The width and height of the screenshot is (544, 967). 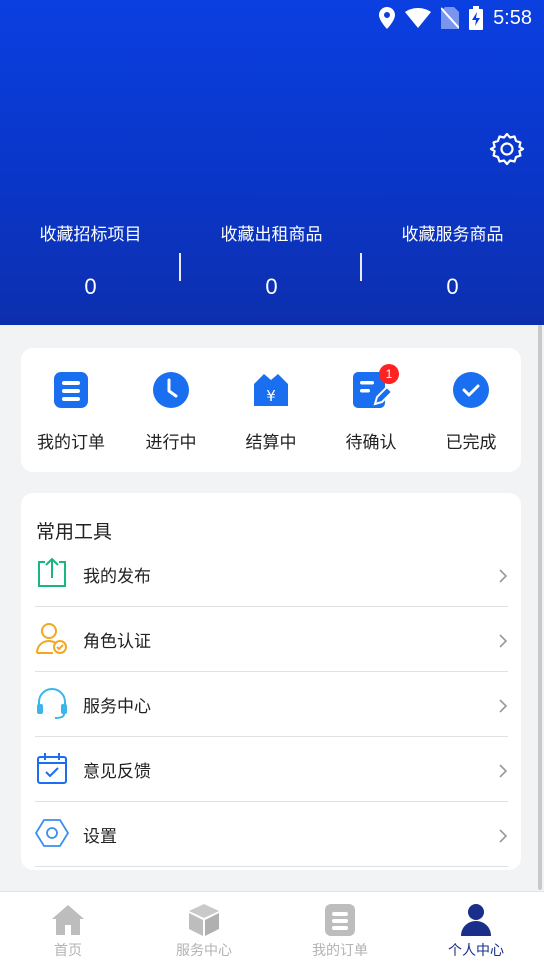 I want to click on check-circle-icon, so click(x=471, y=390).